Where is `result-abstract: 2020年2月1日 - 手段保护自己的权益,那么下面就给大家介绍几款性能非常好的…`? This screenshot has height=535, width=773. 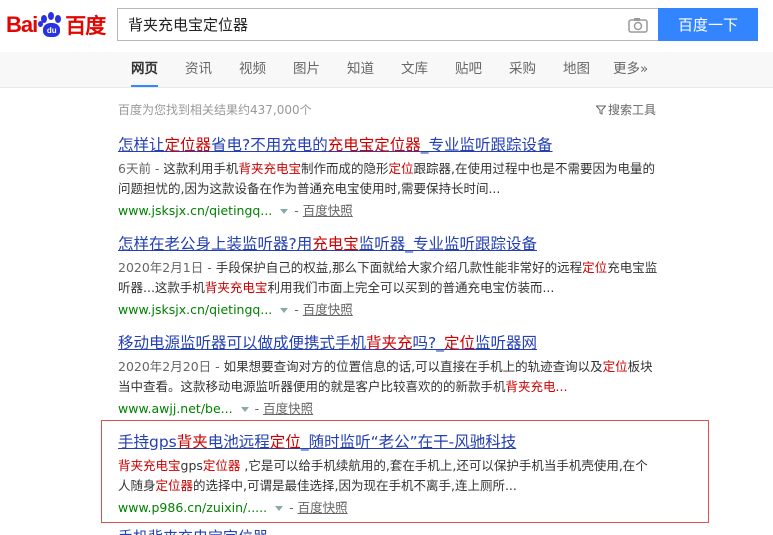 result-abstract: 2020年2月1日 - 手段保护自己的权益,那么下面就给大家介绍几款性能非常好的… is located at coordinates (388, 278).